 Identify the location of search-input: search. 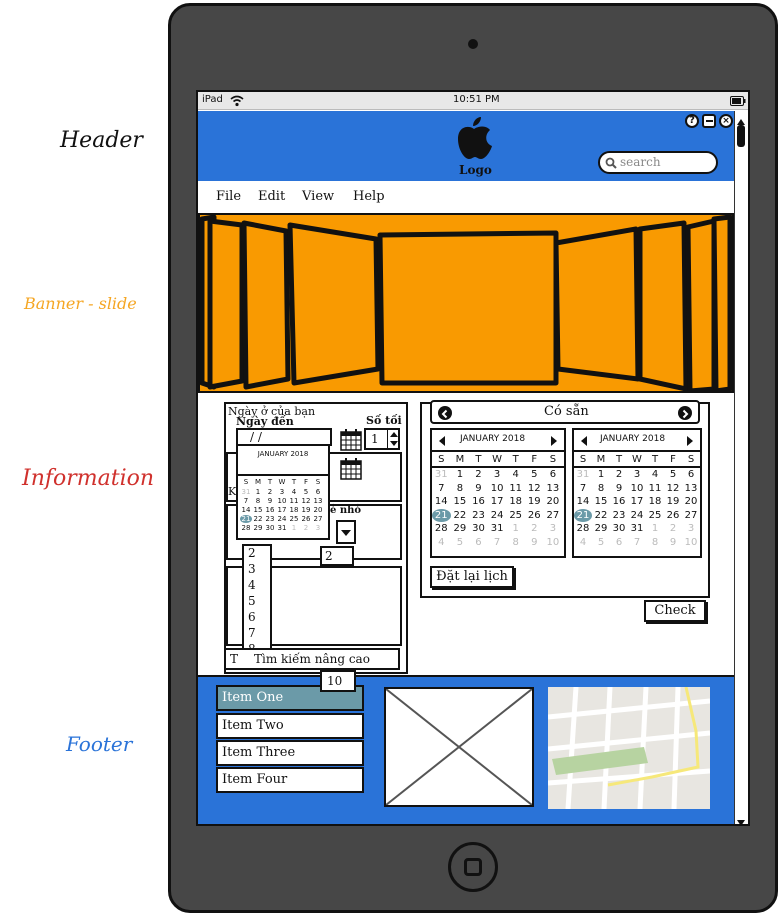
(658, 162).